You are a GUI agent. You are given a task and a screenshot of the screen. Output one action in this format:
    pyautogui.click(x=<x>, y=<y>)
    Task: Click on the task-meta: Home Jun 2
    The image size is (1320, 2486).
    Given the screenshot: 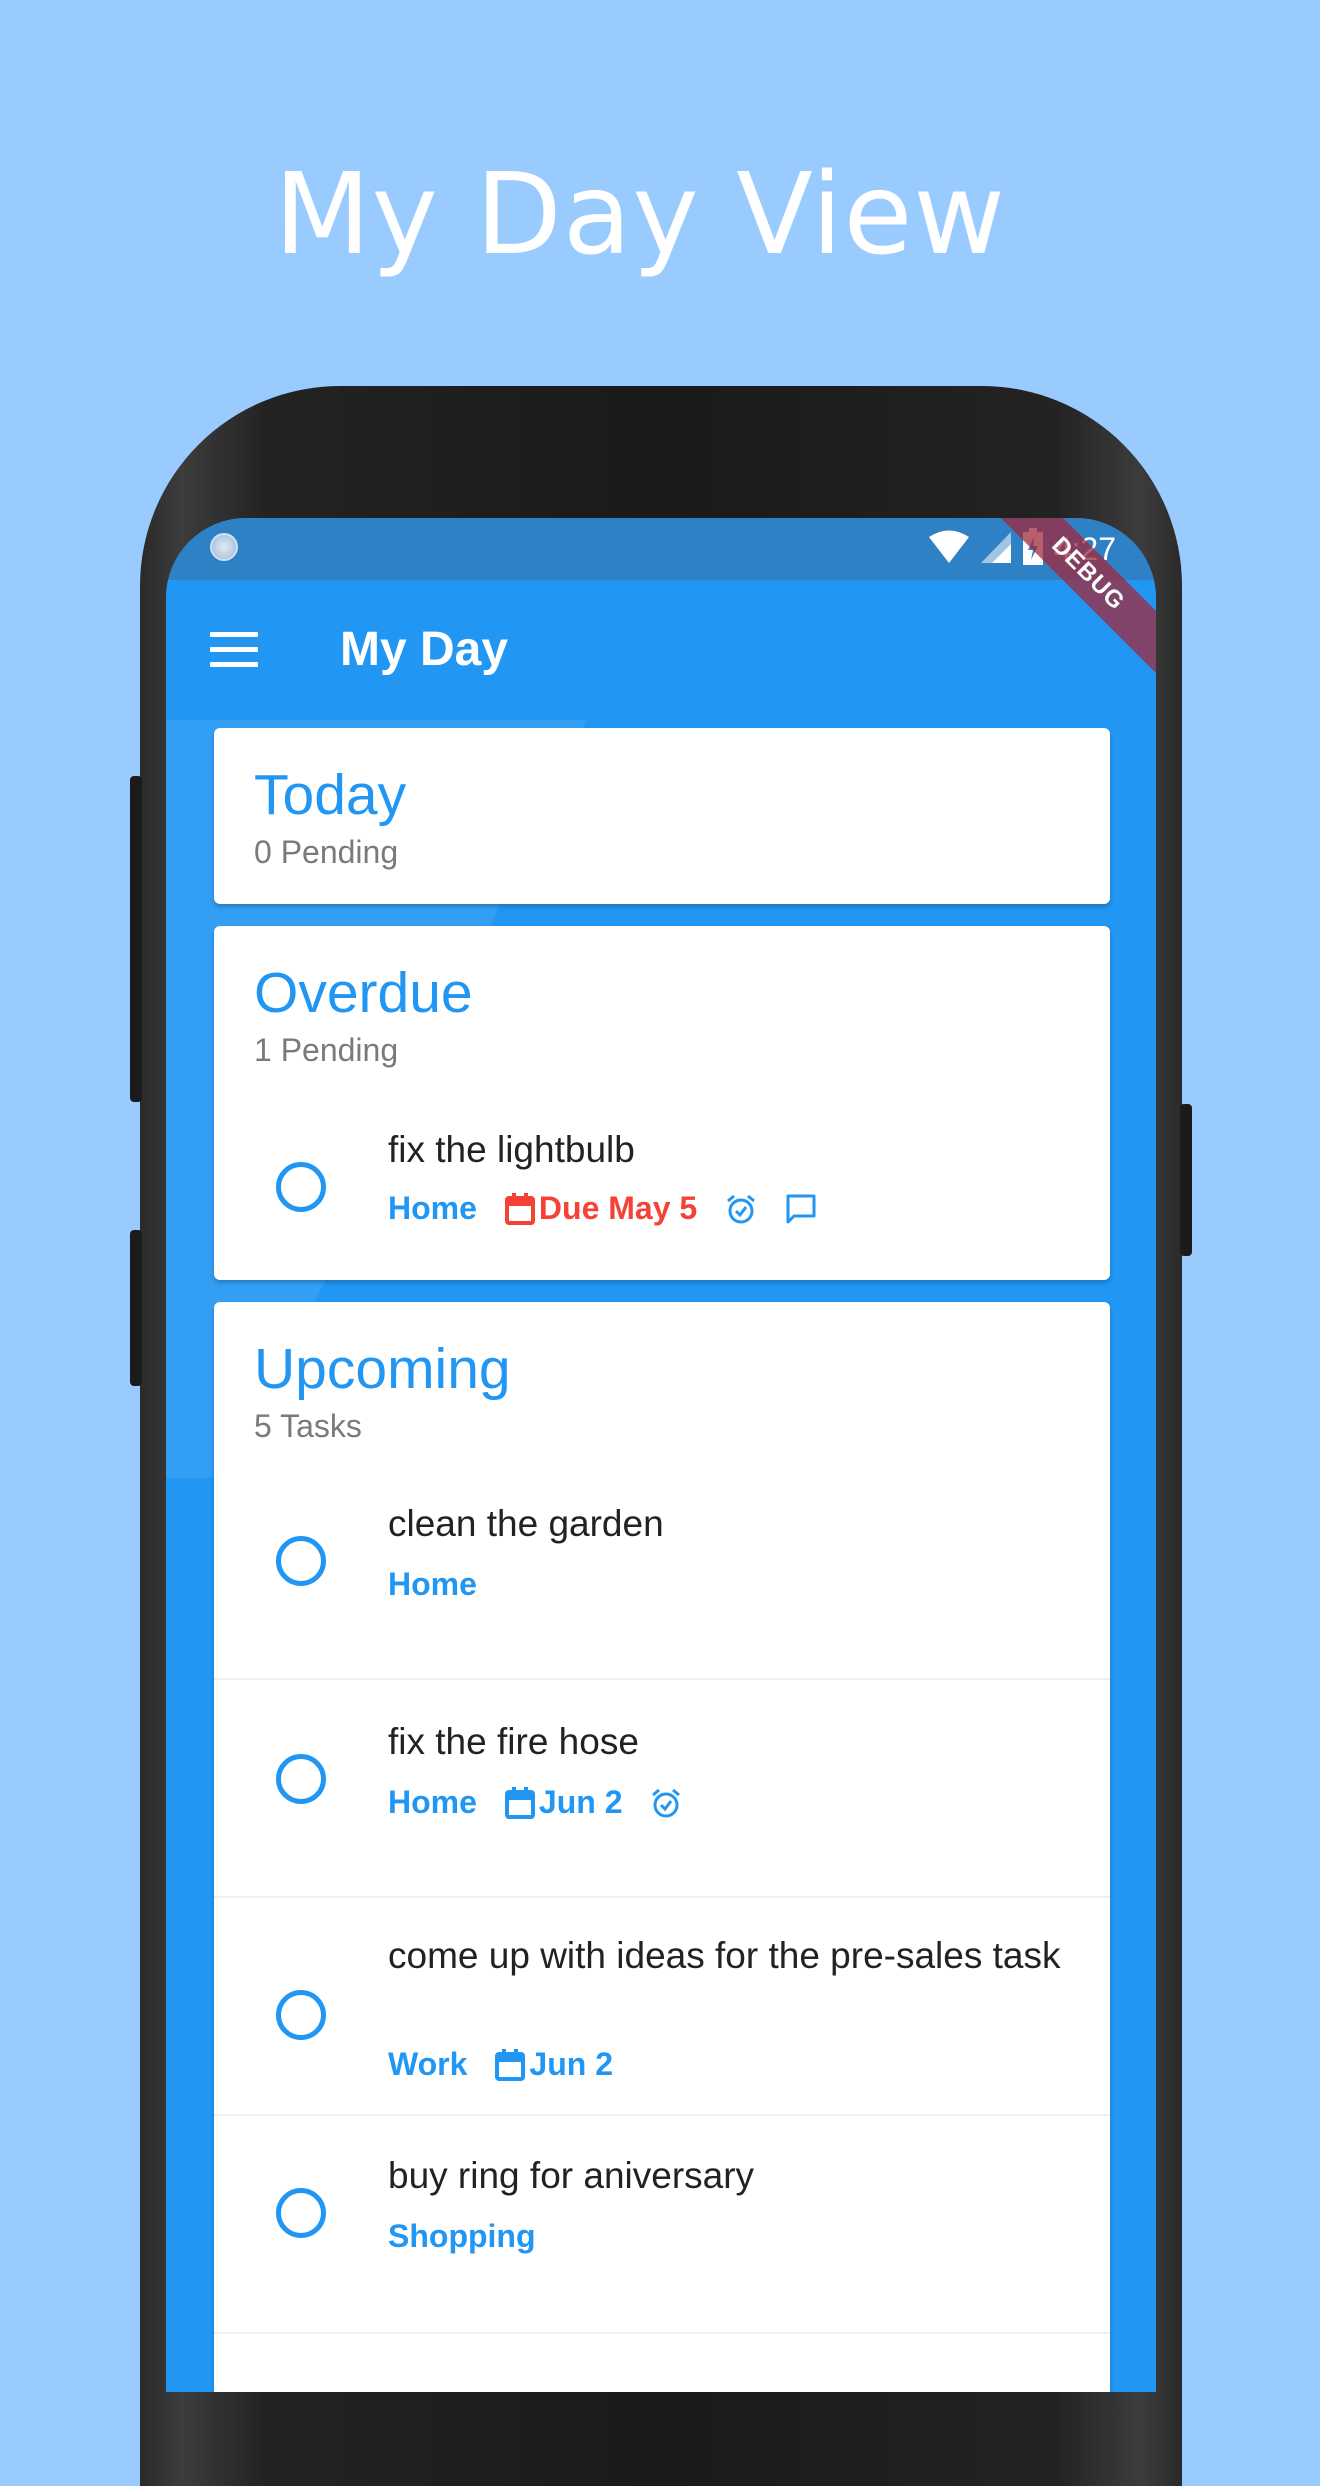 What is the action you would take?
    pyautogui.click(x=535, y=1802)
    